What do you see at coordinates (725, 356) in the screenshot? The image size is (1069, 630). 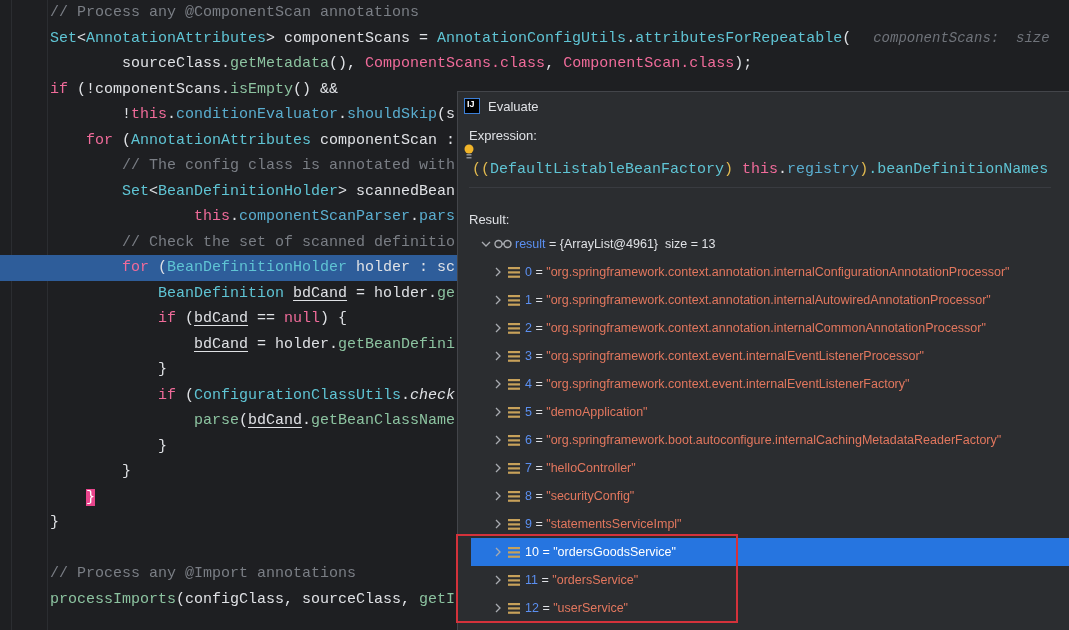 I see `tree-item-label: 3 = "org.springframework.context.event.internalEventListenerProcessor"` at bounding box center [725, 356].